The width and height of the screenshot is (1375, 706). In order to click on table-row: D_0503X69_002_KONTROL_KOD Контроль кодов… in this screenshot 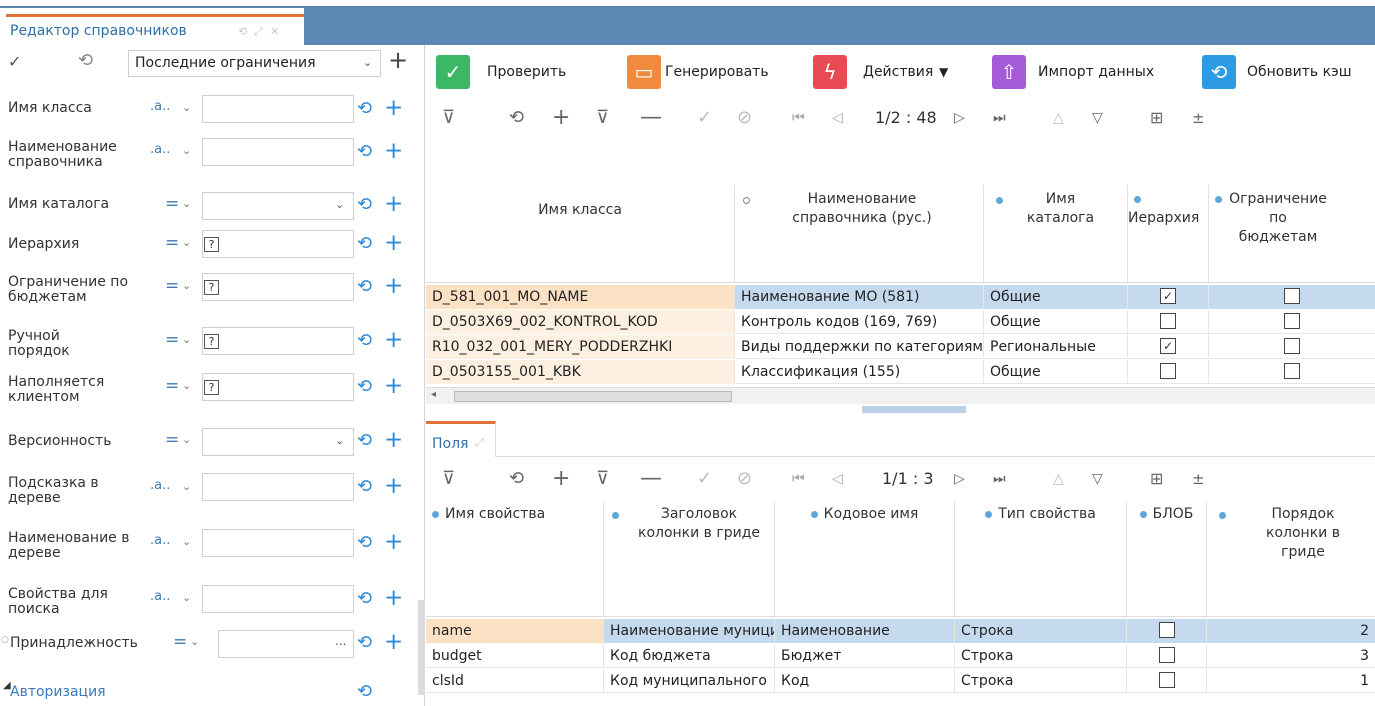, I will do `click(900, 322)`.